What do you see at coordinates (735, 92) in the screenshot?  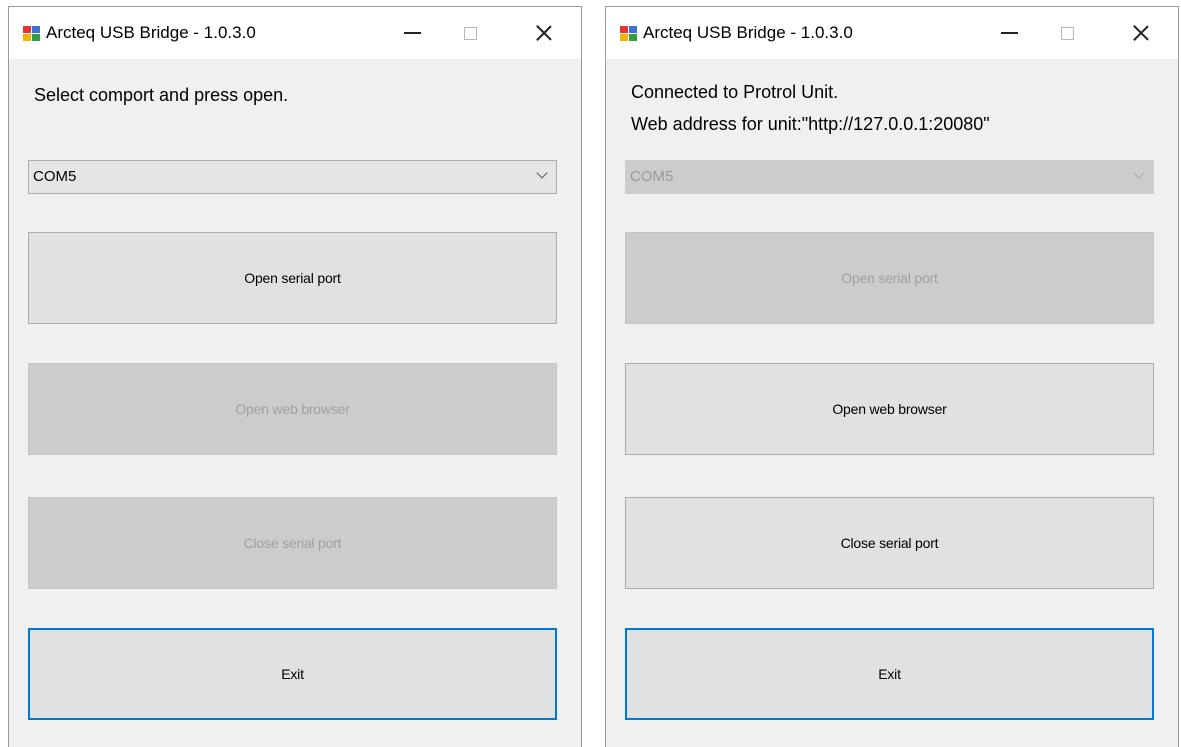 I see `status-text: Connected to Protrol Unit.` at bounding box center [735, 92].